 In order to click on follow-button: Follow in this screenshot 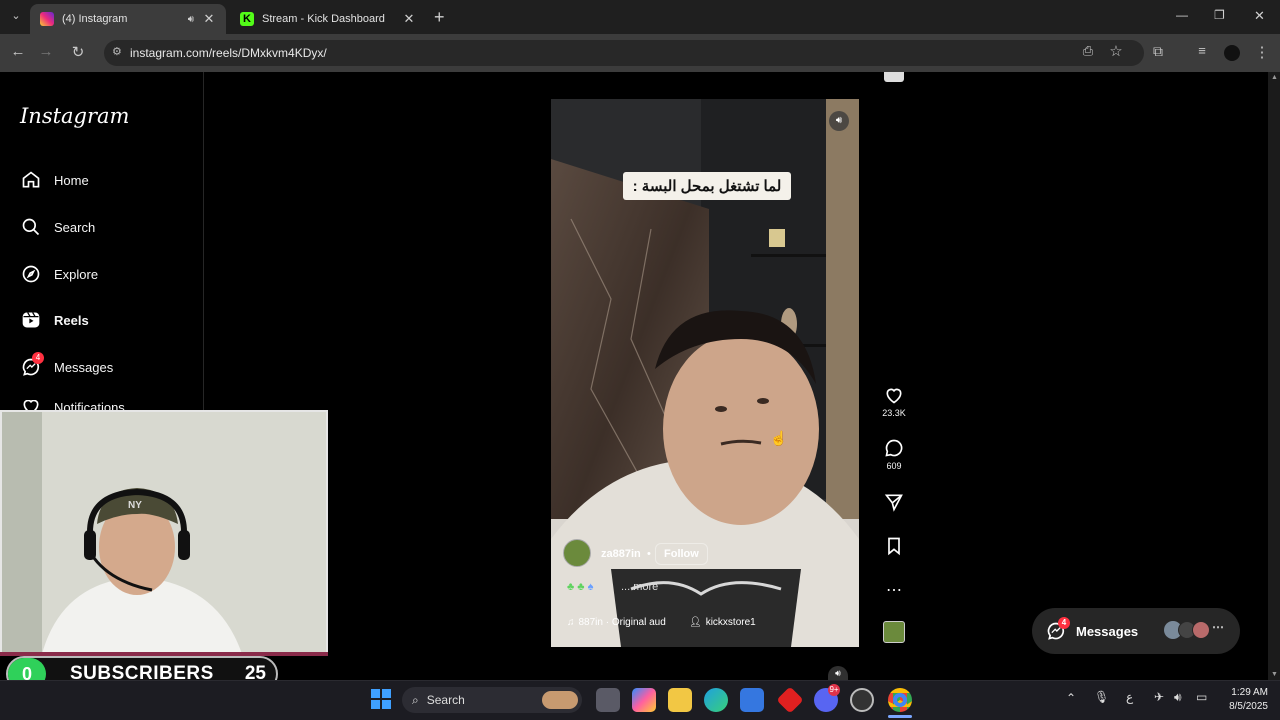, I will do `click(681, 554)`.